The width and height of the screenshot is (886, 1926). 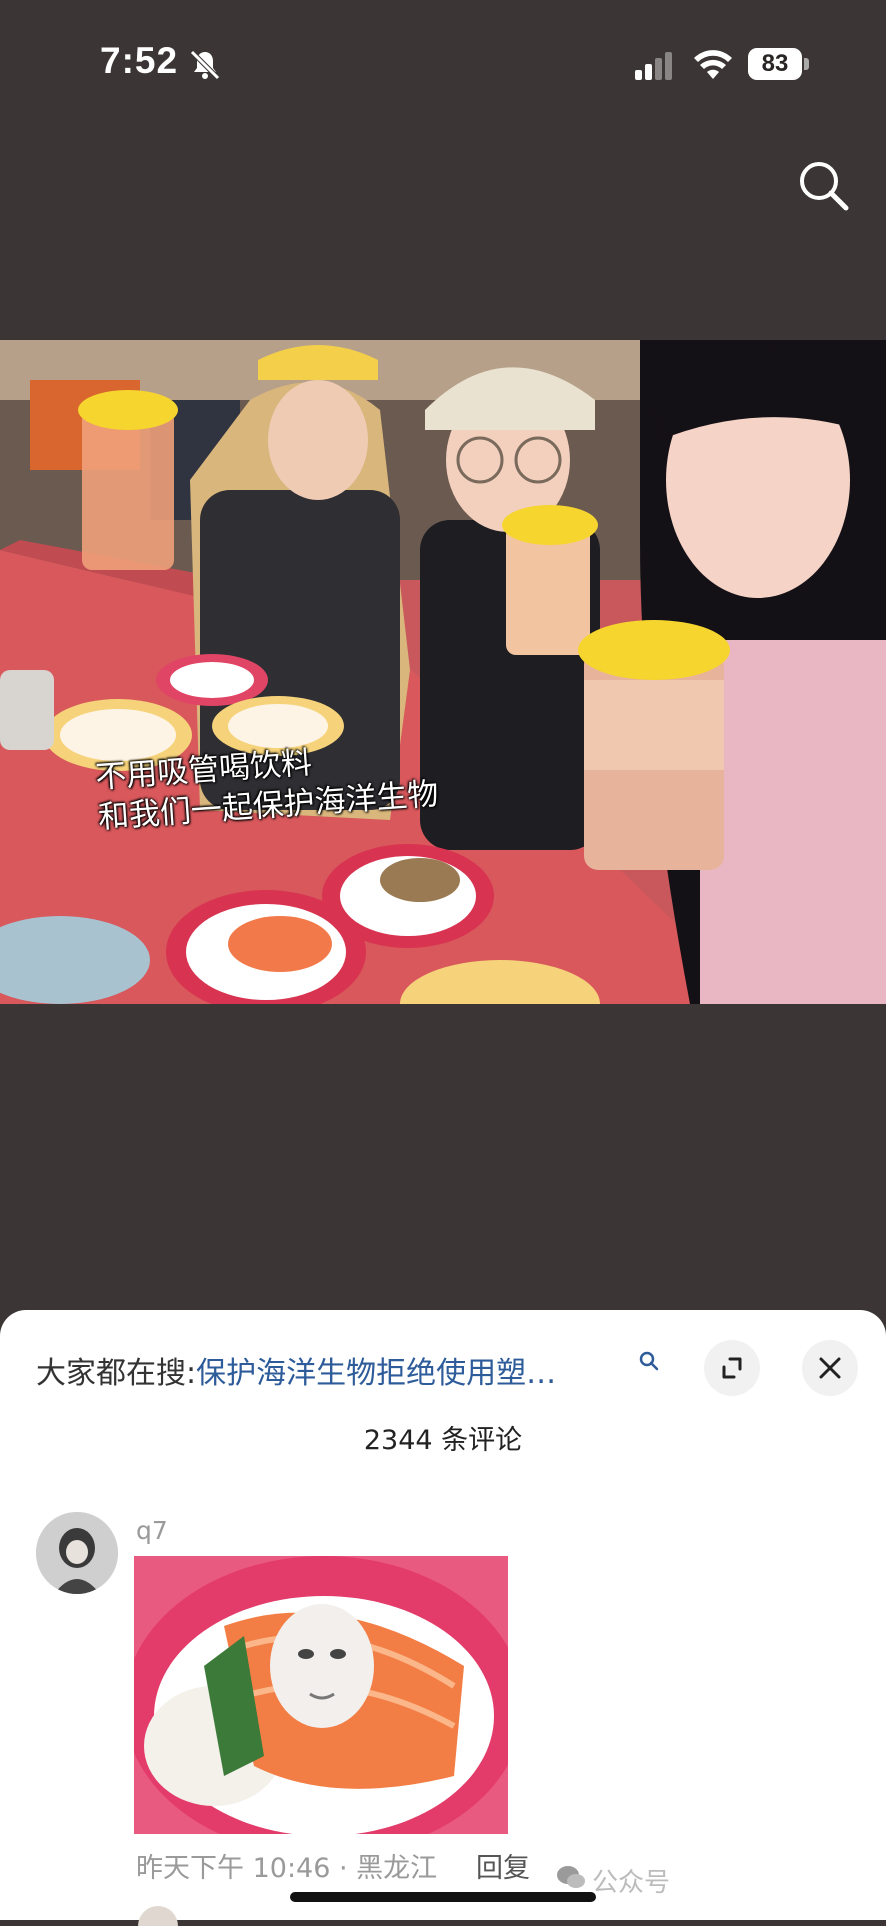 I want to click on search-small-icon, so click(x=649, y=1361).